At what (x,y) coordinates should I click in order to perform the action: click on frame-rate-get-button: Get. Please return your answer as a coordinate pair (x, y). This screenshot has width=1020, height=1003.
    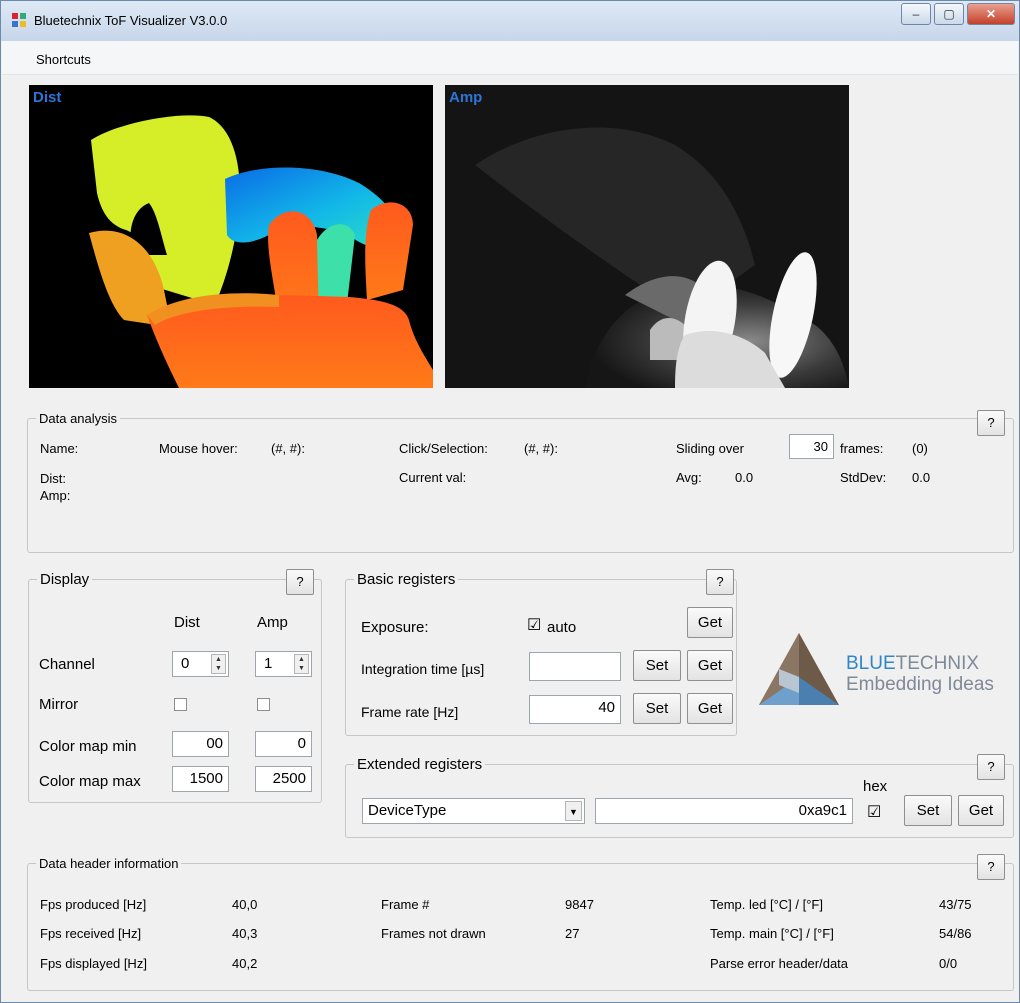
    Looking at the image, I should click on (710, 708).